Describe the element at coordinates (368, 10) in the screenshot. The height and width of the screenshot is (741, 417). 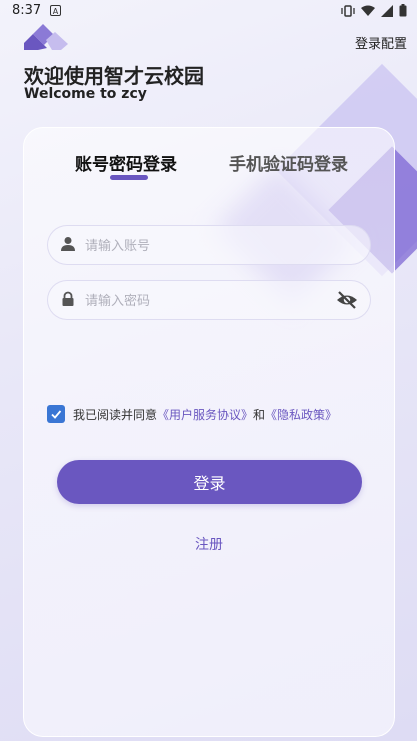
I see `wifi-icon` at that location.